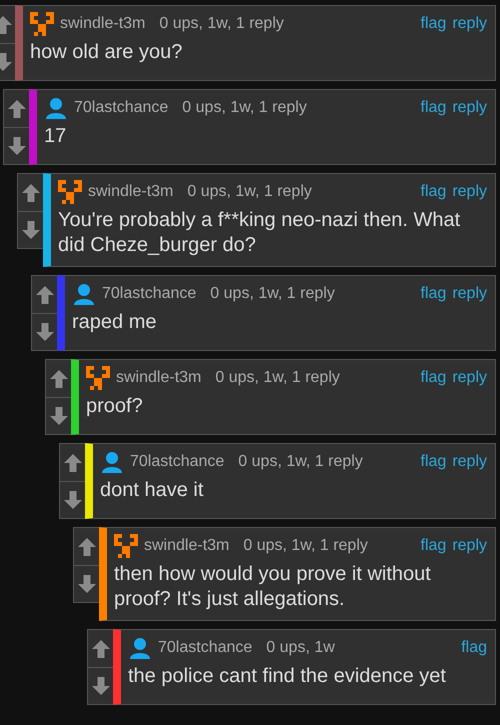 The image size is (500, 725). Describe the element at coordinates (115, 322) in the screenshot. I see `comment-text: raped me` at that location.